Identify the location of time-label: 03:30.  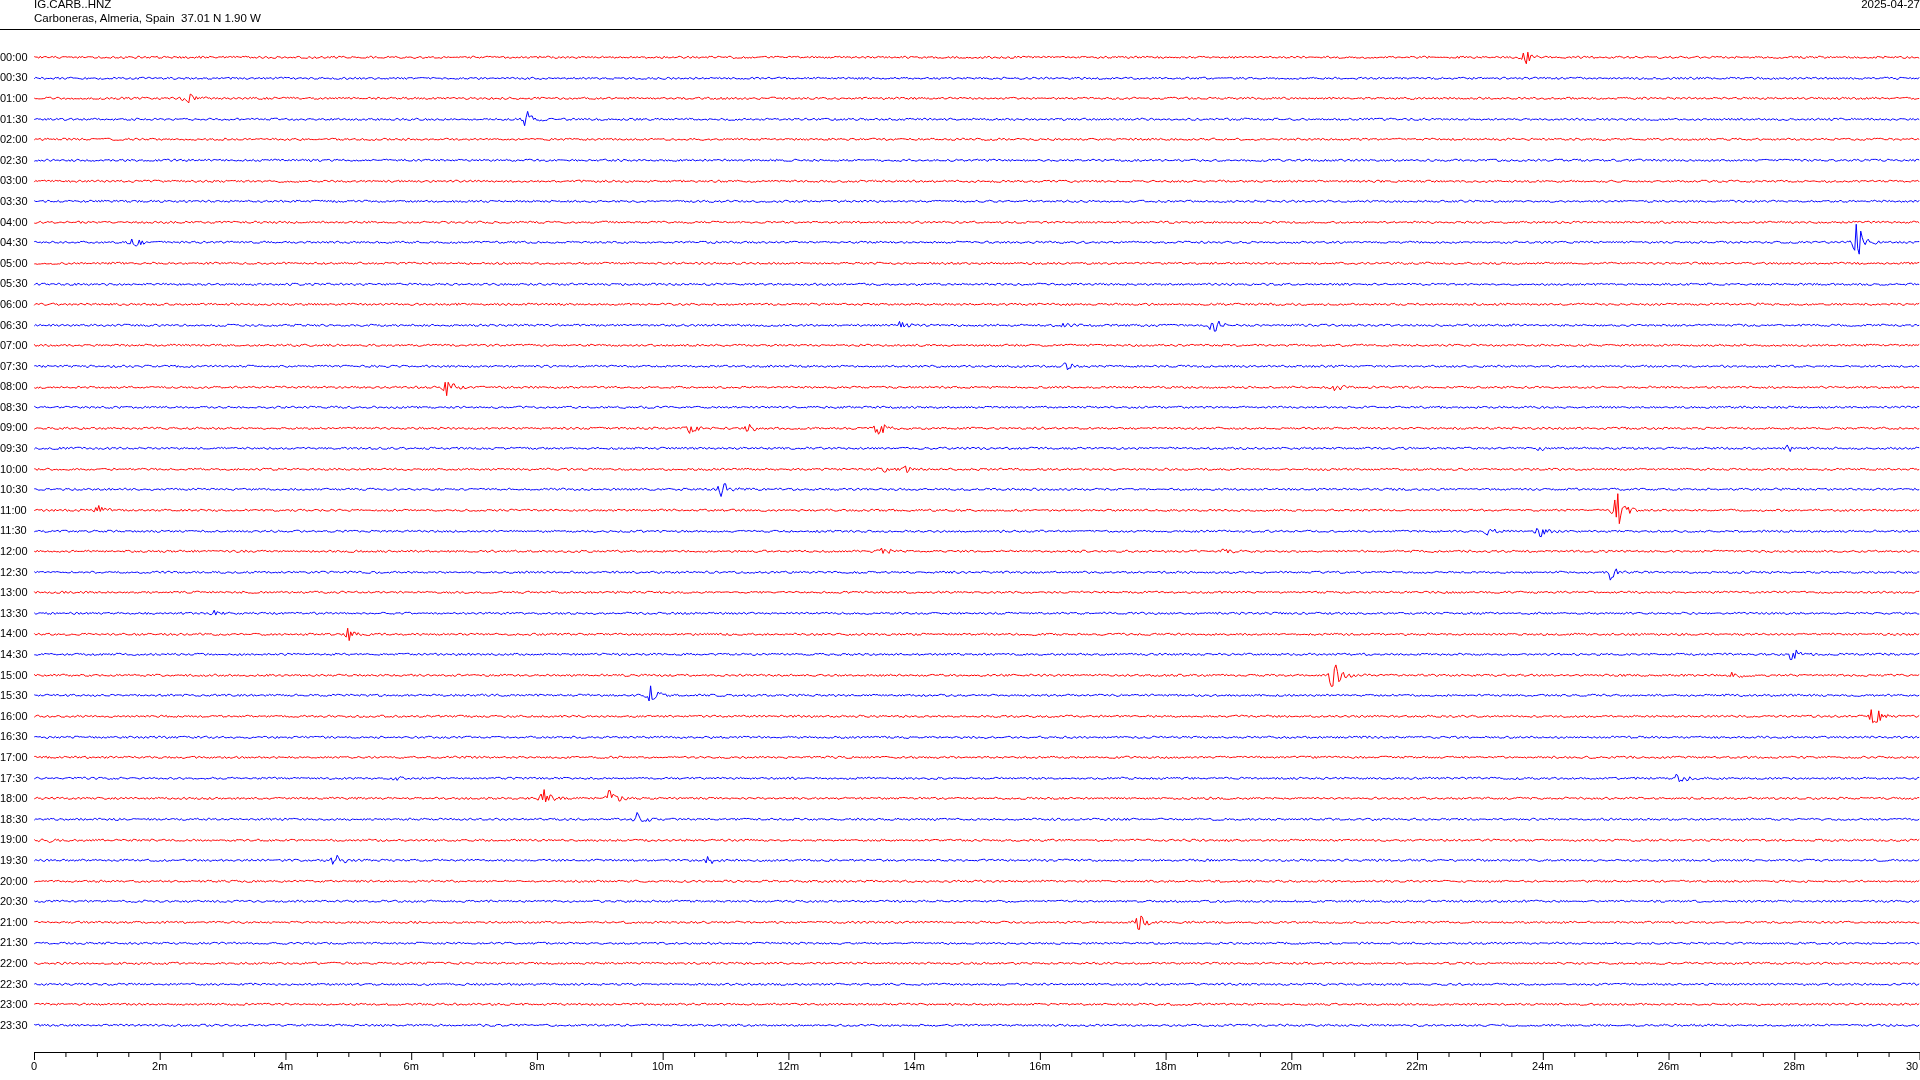
(14, 201).